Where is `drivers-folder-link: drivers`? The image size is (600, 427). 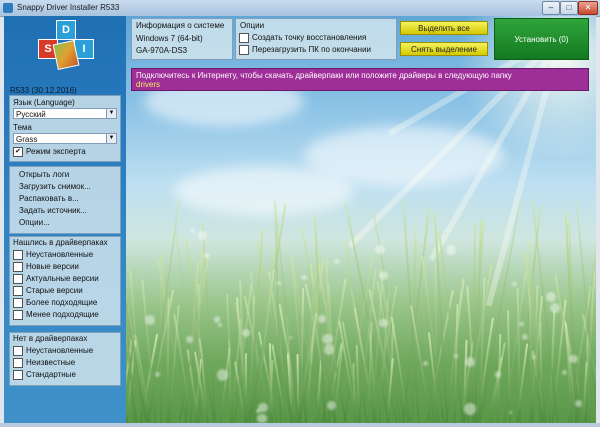
drivers-folder-link: drivers is located at coordinates (360, 84).